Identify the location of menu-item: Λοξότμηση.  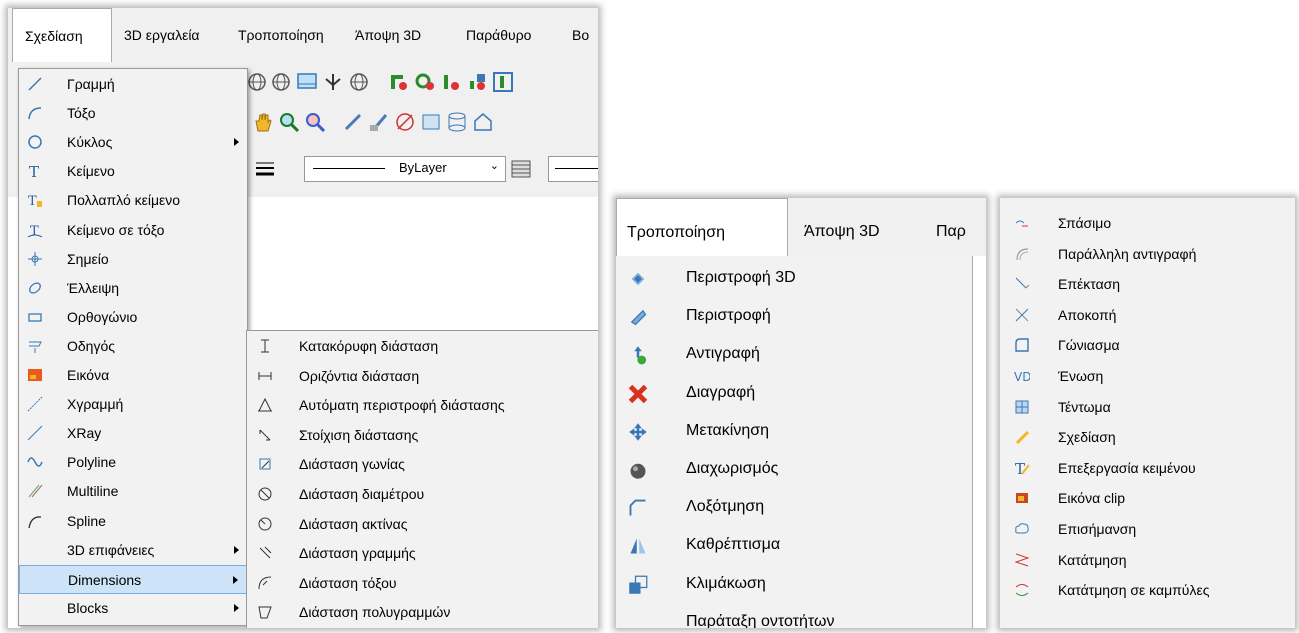
(794, 507).